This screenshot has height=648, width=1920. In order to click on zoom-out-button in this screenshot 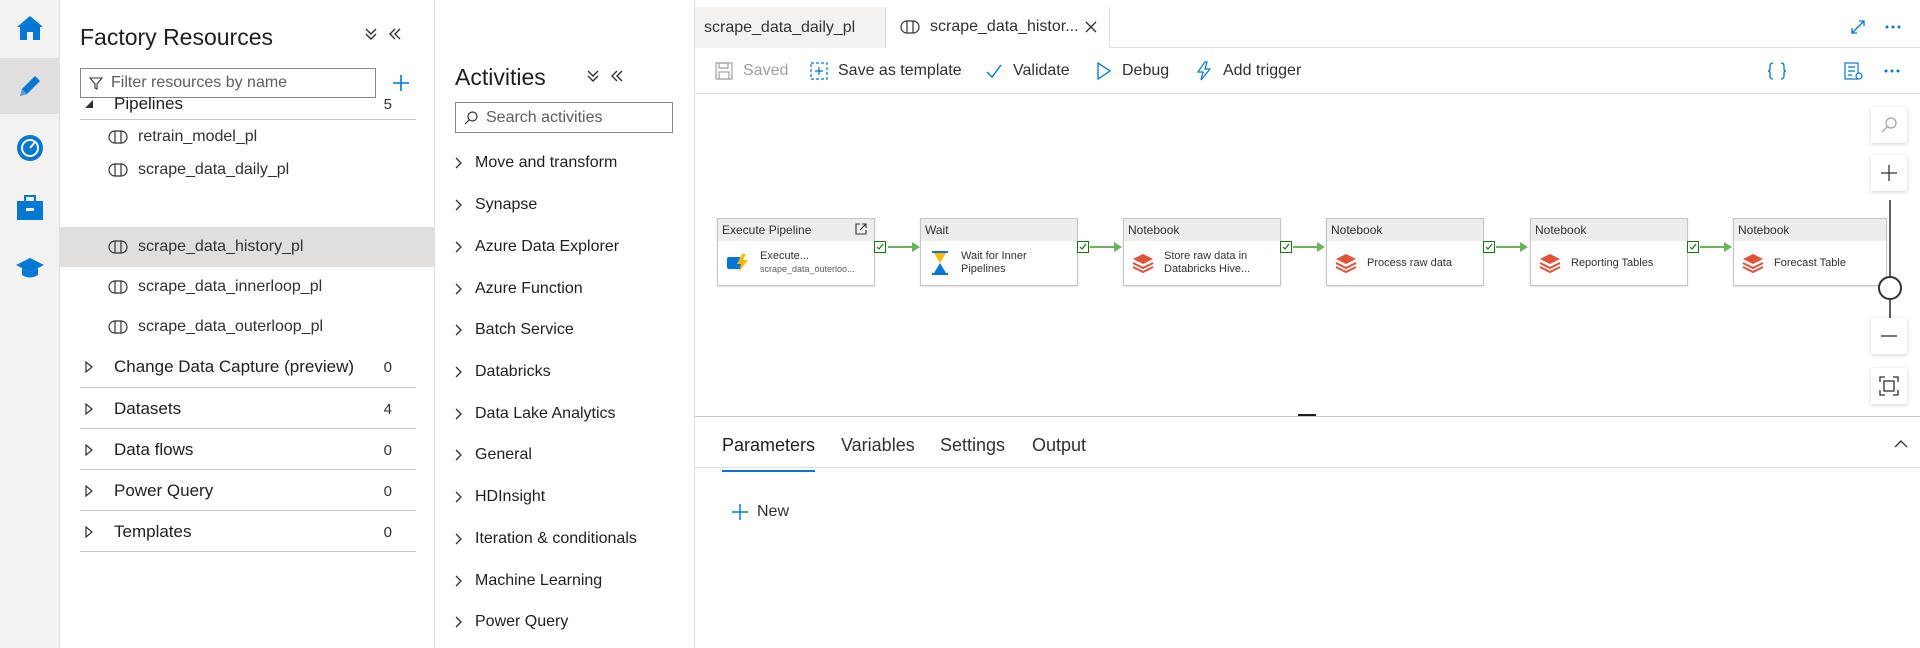, I will do `click(1889, 336)`.